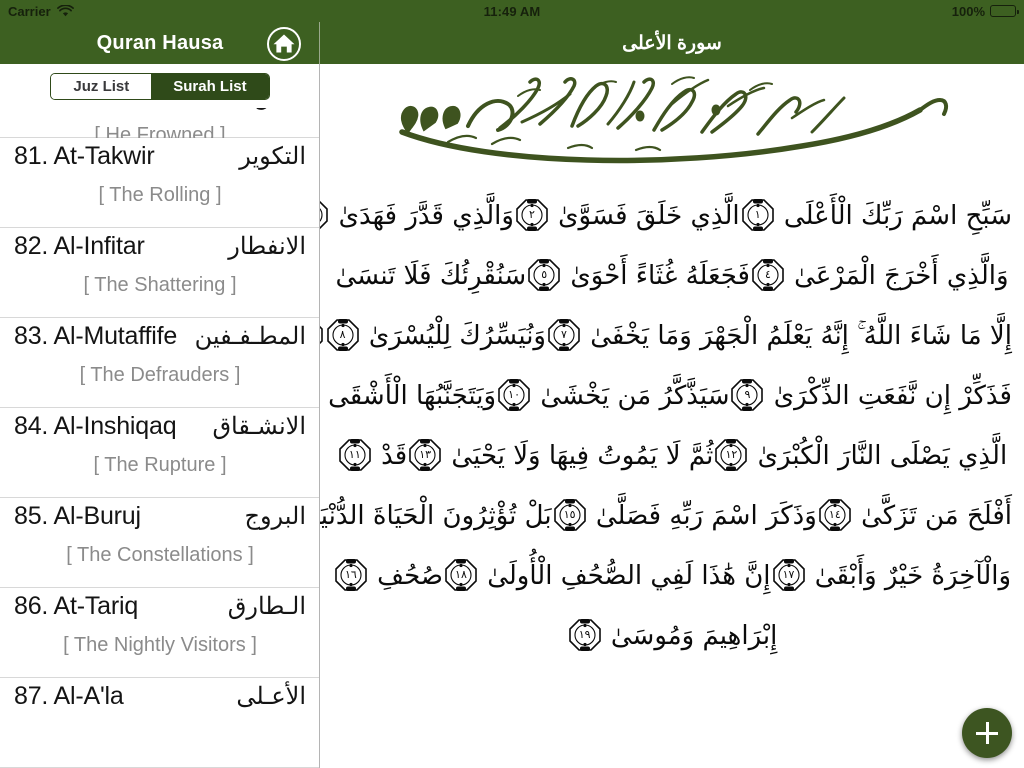 The width and height of the screenshot is (1024, 768). I want to click on ayah-text: إِبْرَاهِيمَ وَمُوسَىٰ, so click(690, 636).